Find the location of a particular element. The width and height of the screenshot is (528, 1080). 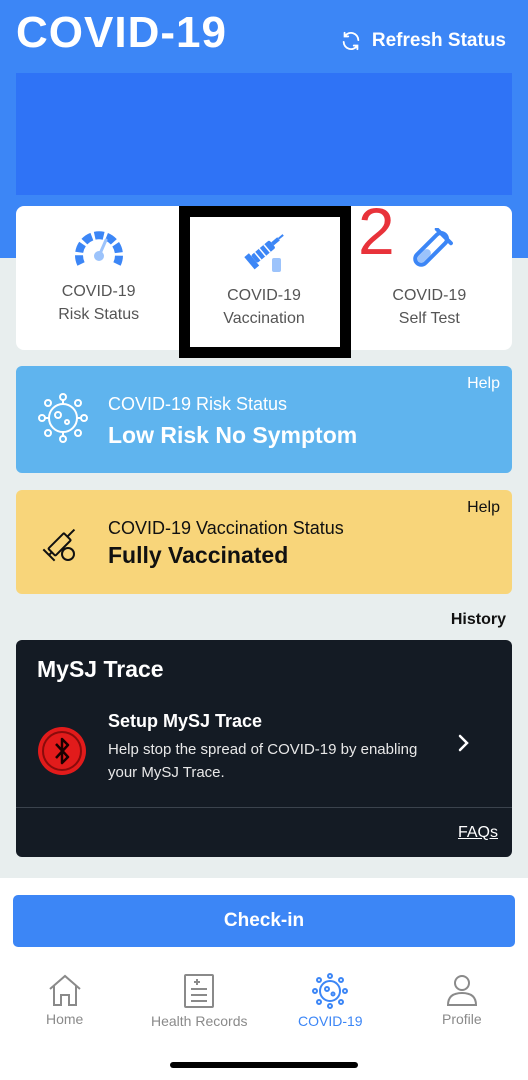

risk-help-link: Help is located at coordinates (483, 384).